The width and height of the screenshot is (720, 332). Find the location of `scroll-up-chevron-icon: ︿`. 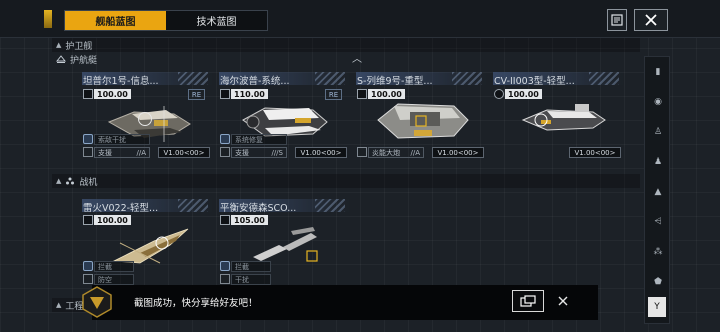

scroll-up-chevron-icon: ︿ is located at coordinates (357, 57).